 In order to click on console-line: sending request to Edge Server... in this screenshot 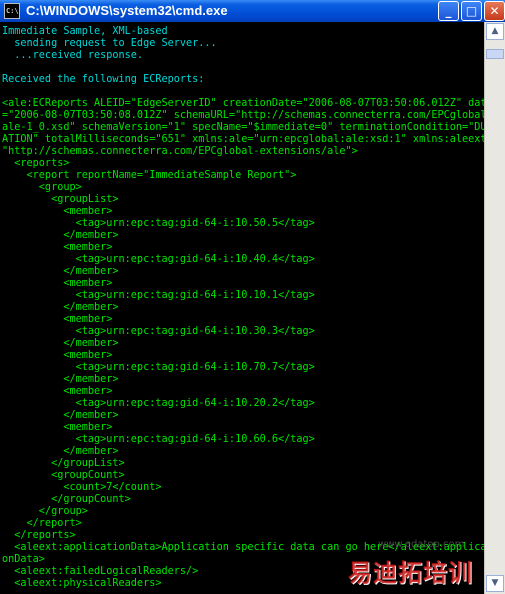, I will do `click(109, 43)`.